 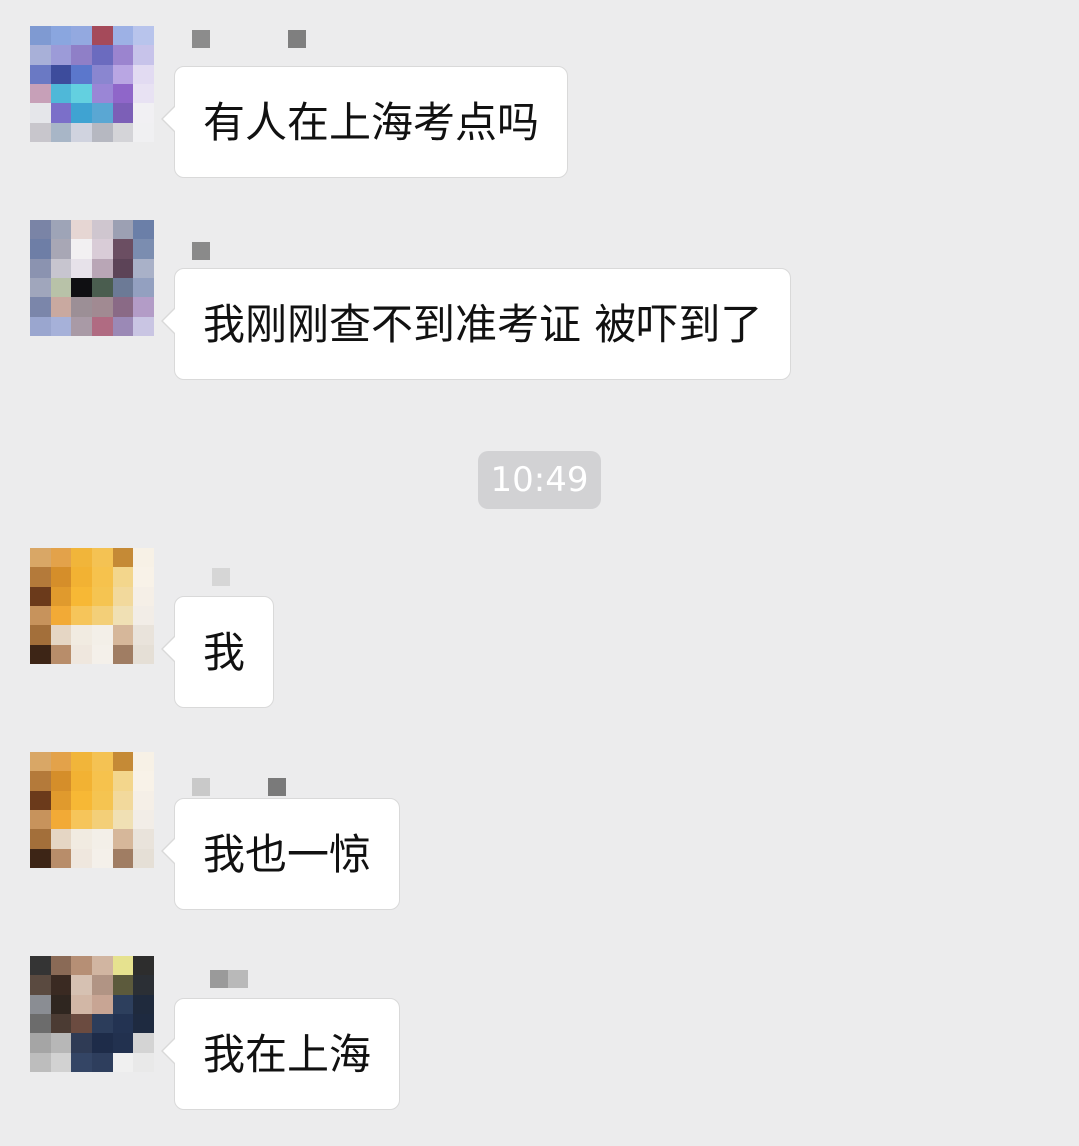 I want to click on message-bubble: 我在上海, so click(x=280, y=1054).